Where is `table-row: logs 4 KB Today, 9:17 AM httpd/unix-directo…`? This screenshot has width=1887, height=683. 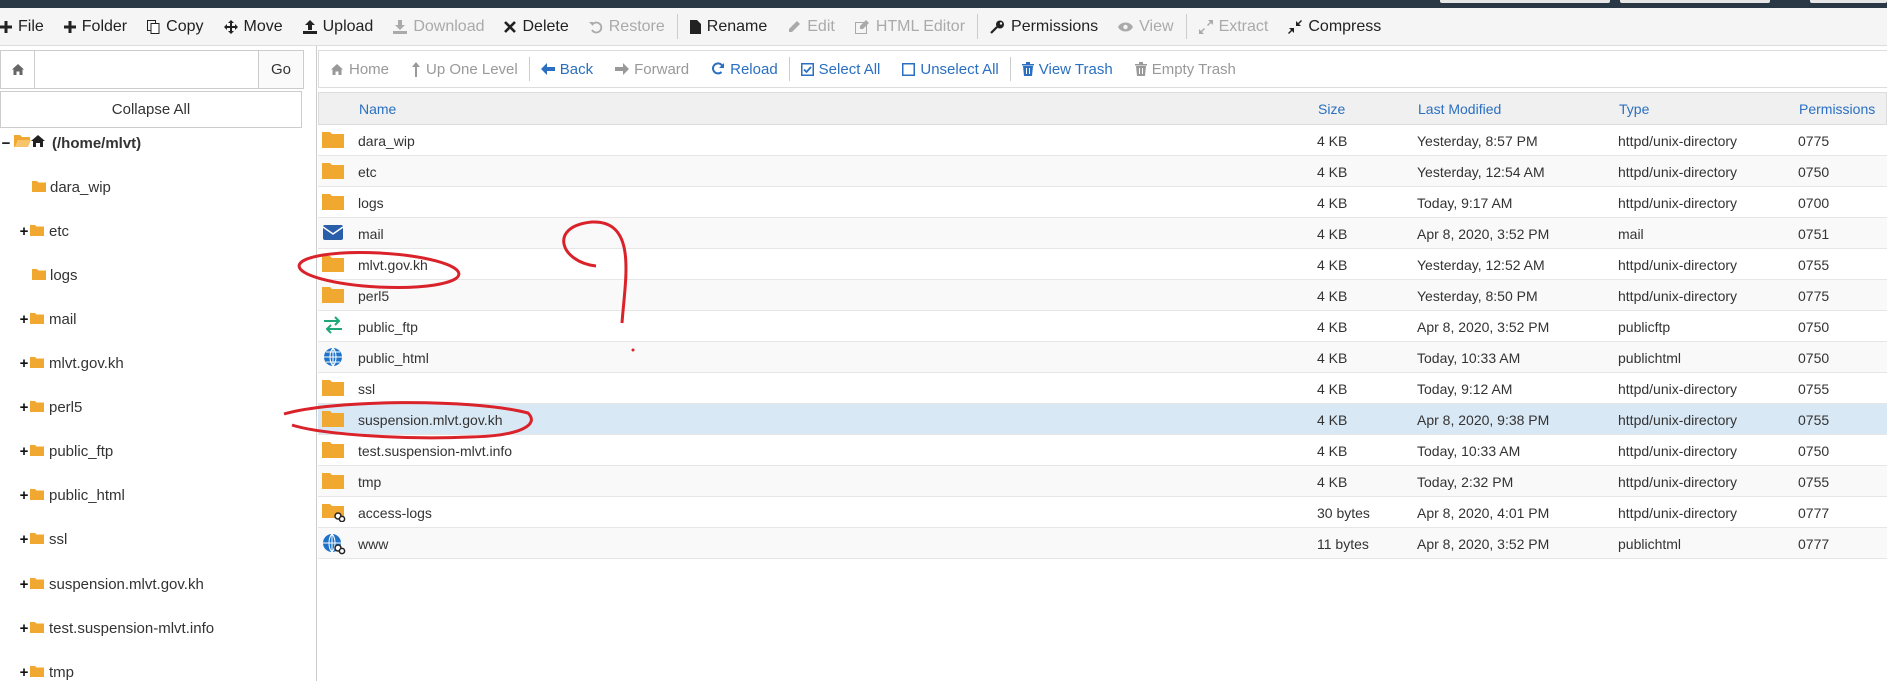
table-row: logs 4 KB Today, 9:17 AM httpd/unix-directo… is located at coordinates (1102, 202).